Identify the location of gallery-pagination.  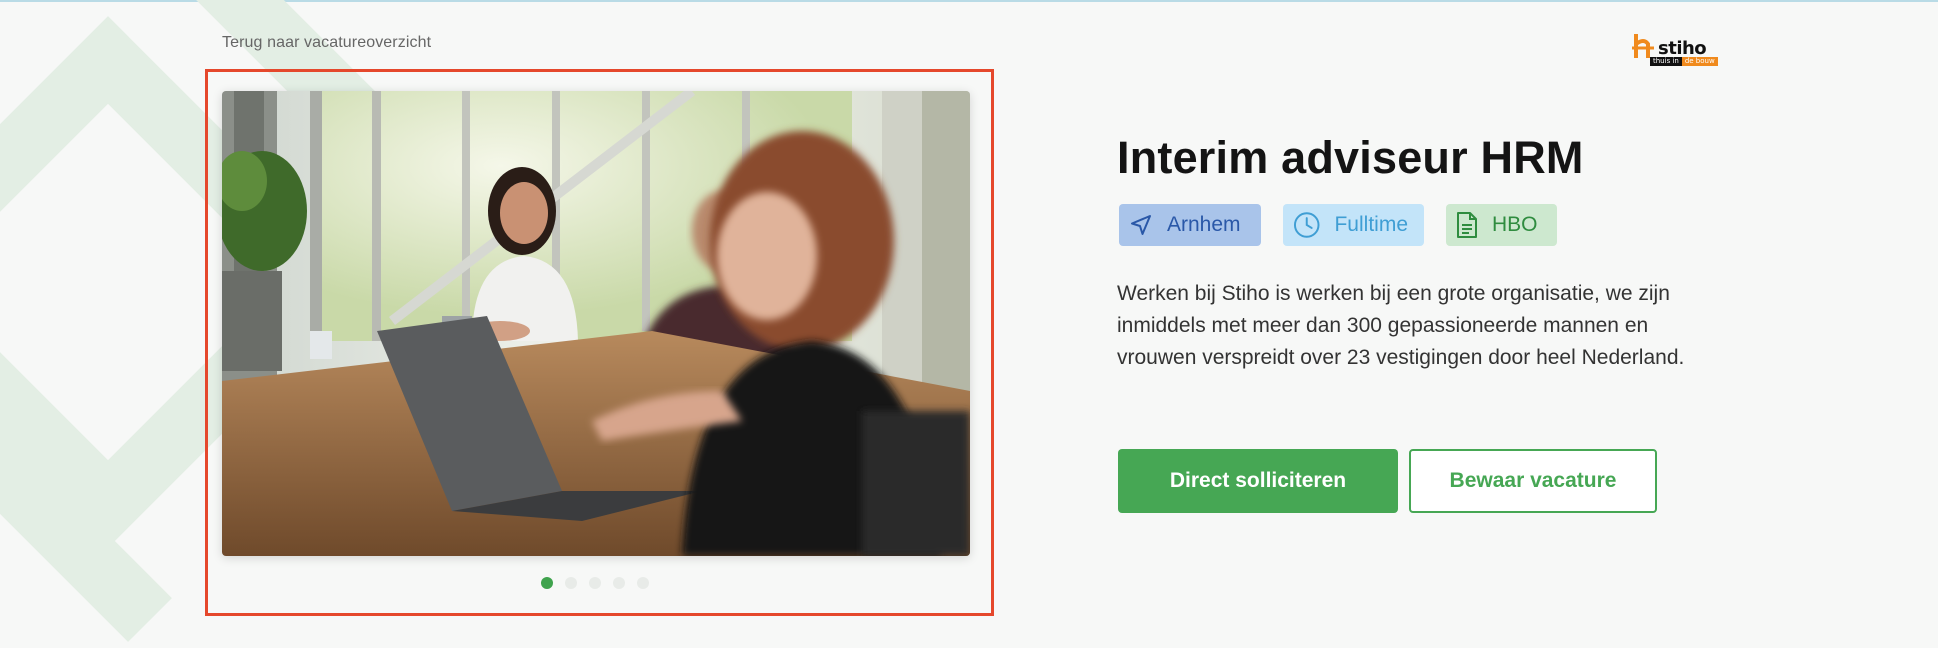
(595, 583).